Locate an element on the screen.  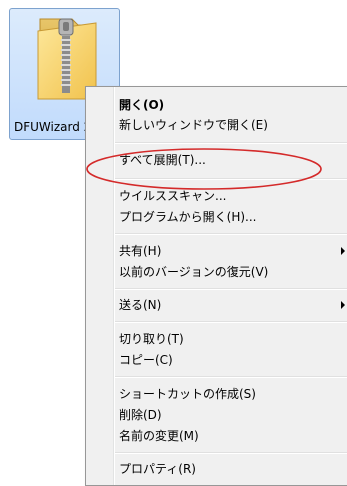
menu-item-share: 共有(H) is located at coordinates (140, 251).